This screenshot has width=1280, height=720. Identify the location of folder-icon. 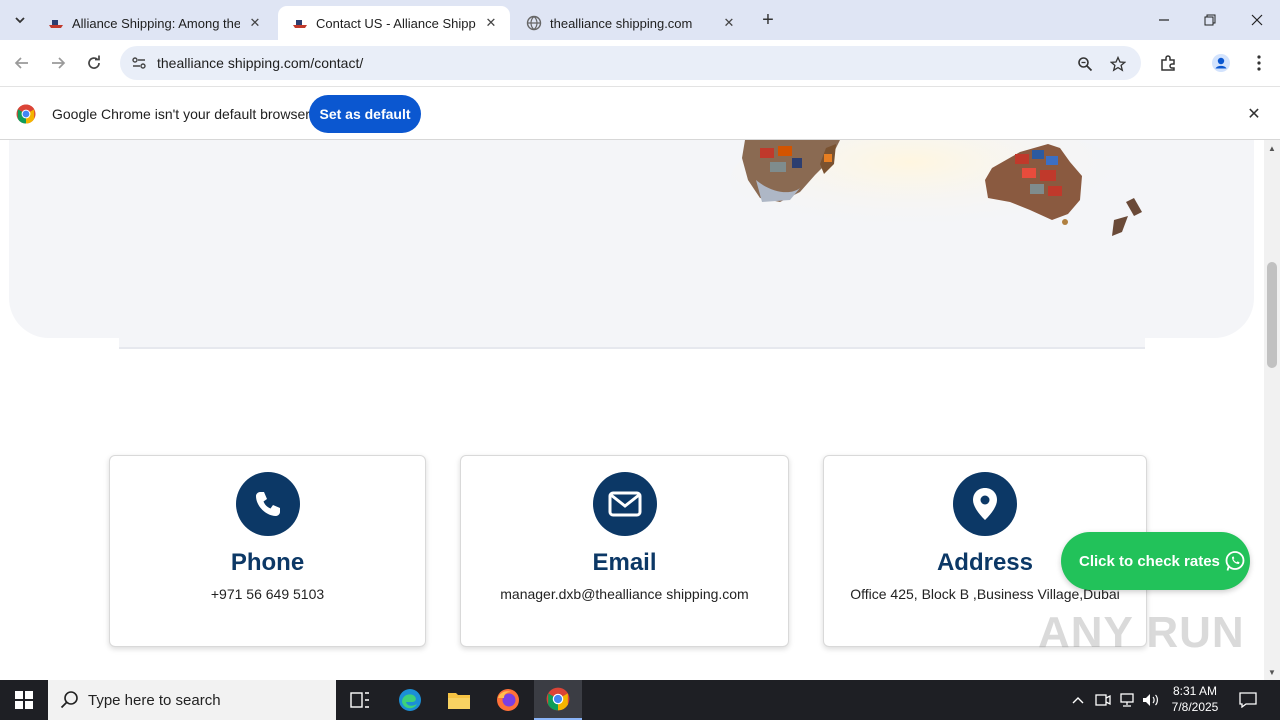
(459, 701).